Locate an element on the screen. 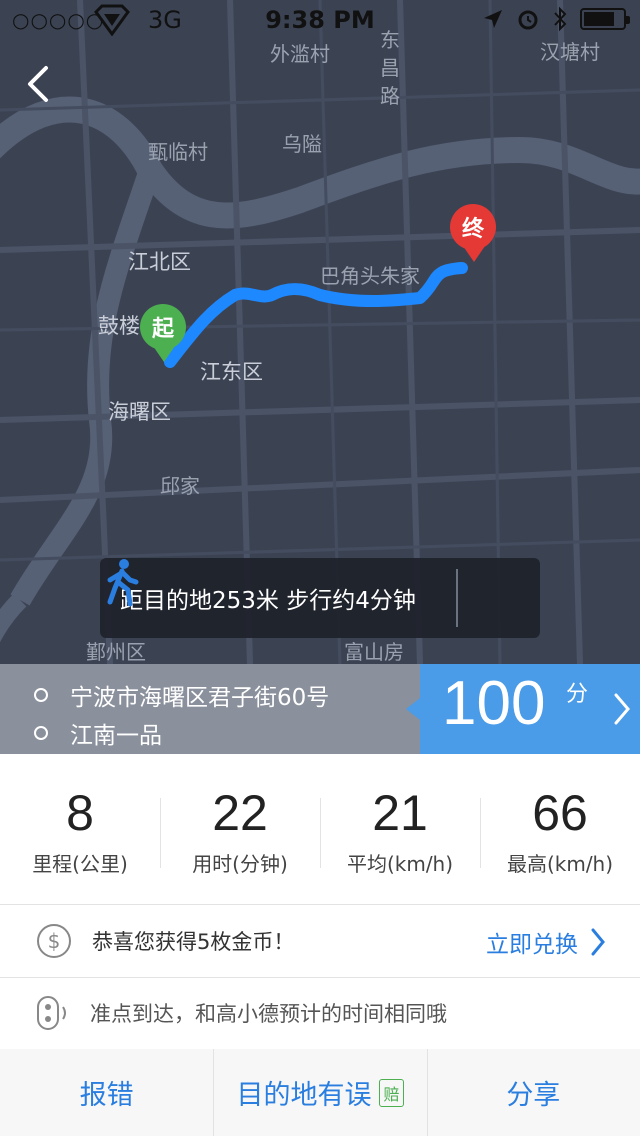 This screenshot has width=640, height=1136. start-pin-label: 起 is located at coordinates (163, 327).